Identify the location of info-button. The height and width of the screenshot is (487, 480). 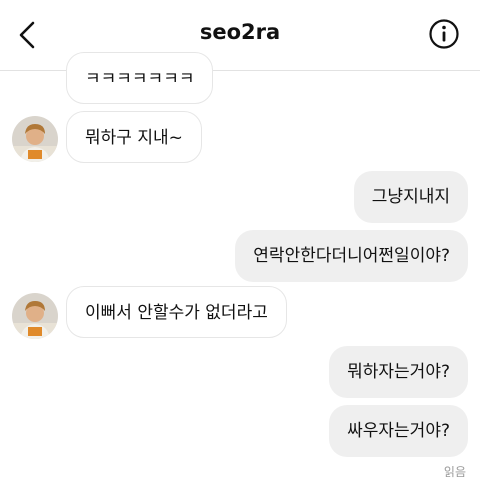
(444, 34).